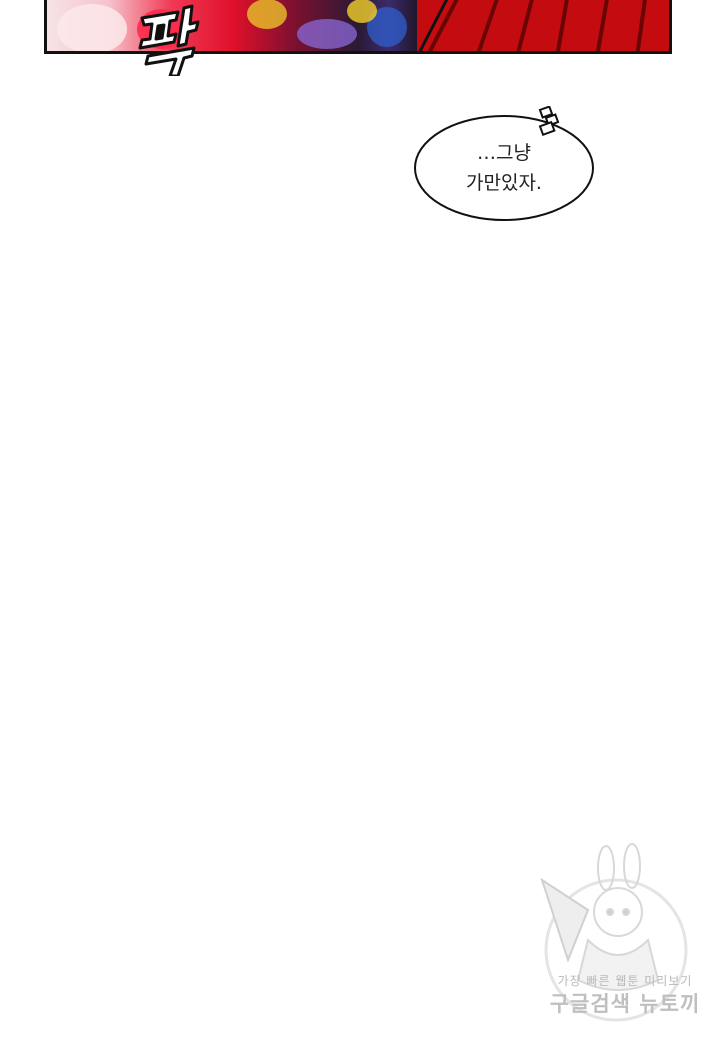 The width and height of the screenshot is (720, 1040). I want to click on bunny-ear-icon, so click(606, 868).